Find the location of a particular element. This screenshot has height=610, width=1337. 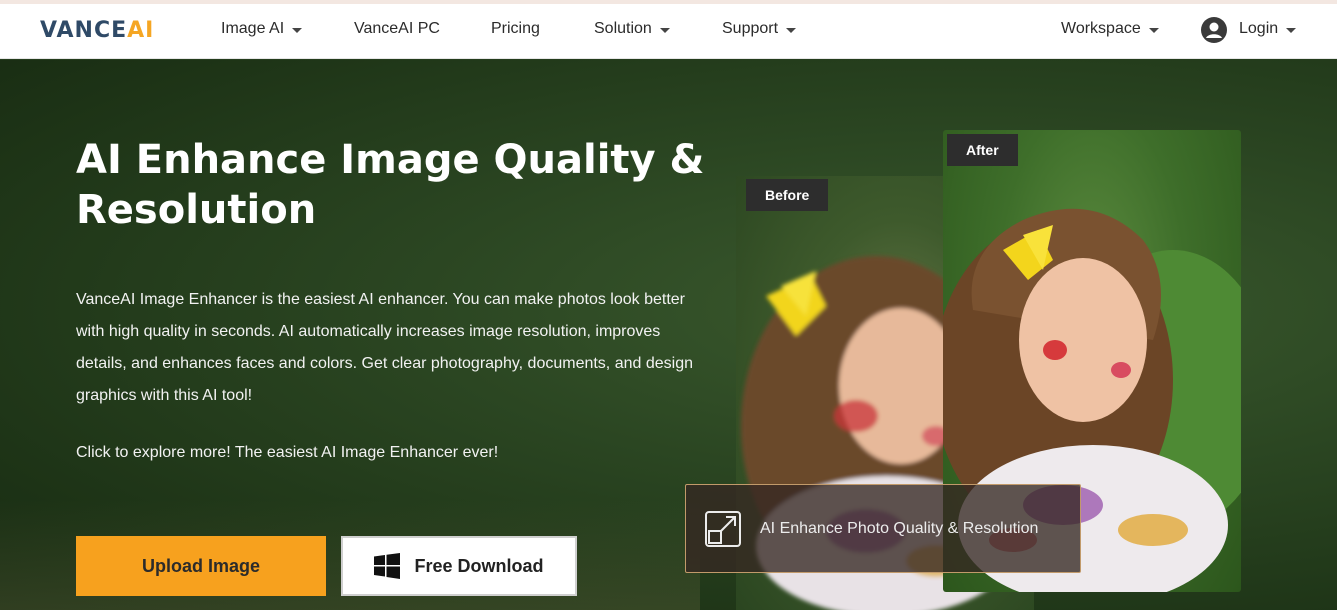

after-tag: After is located at coordinates (982, 150).